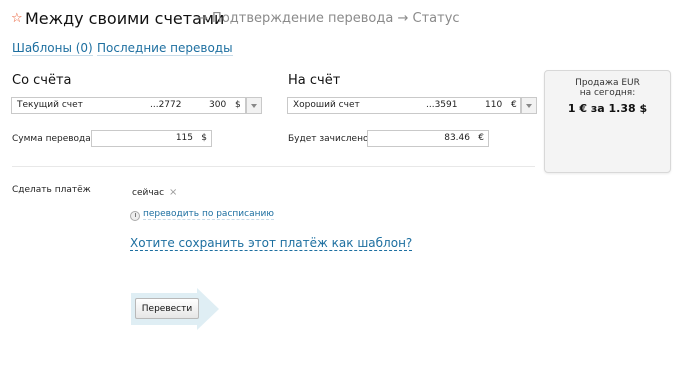  I want to click on amount-label: Сумма перевода, so click(51, 139).